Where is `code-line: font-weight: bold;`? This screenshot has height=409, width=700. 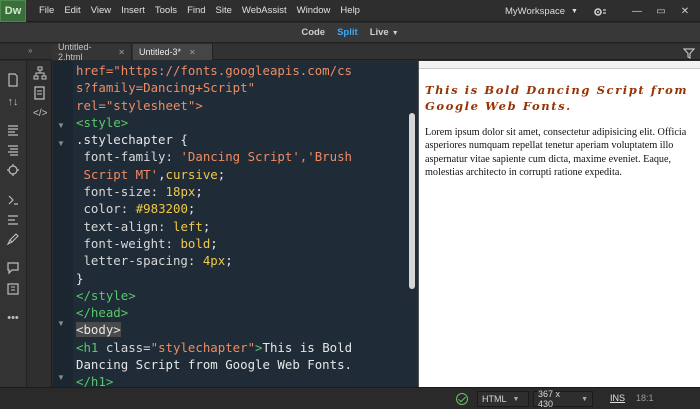 code-line: font-weight: bold; is located at coordinates (241, 243).